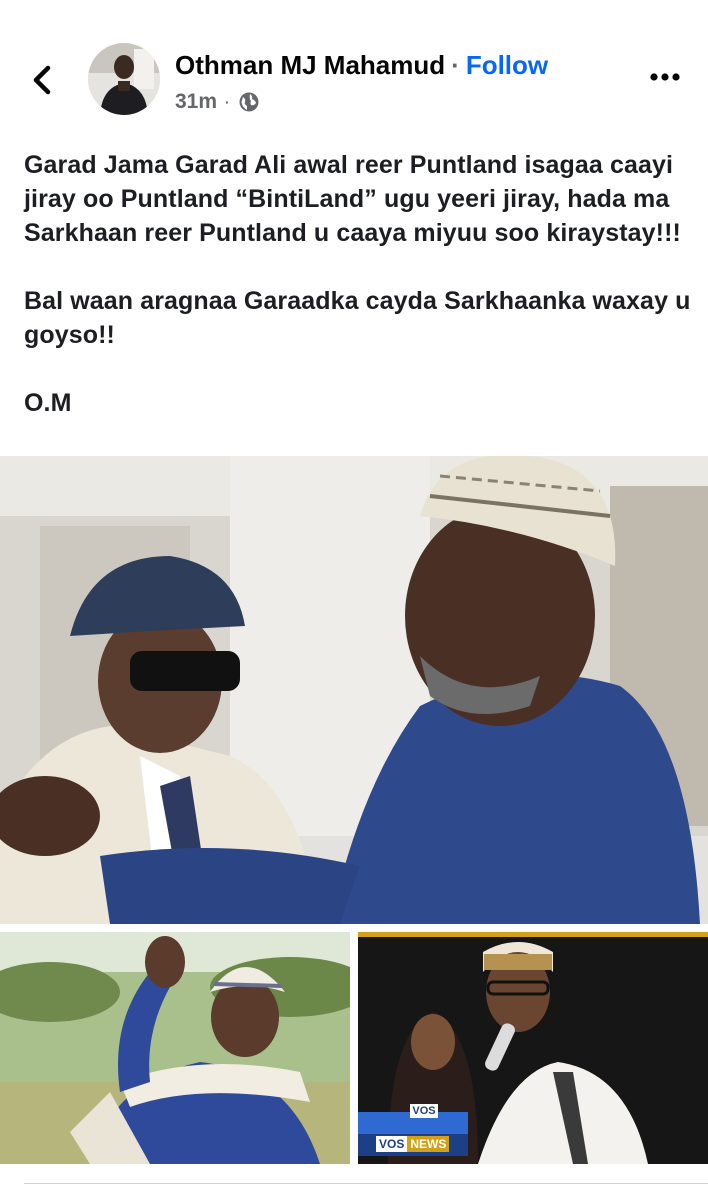 This screenshot has height=1200, width=708. I want to click on author-line: Othman MJ Mahamud · Follow, so click(361, 65).